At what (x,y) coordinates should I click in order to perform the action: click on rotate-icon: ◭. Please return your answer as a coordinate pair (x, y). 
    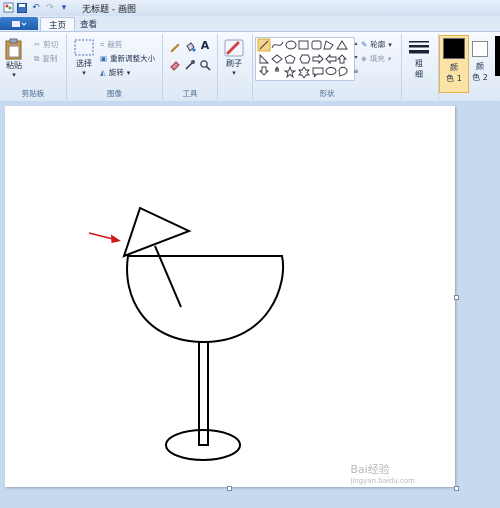
    Looking at the image, I should click on (103, 72).